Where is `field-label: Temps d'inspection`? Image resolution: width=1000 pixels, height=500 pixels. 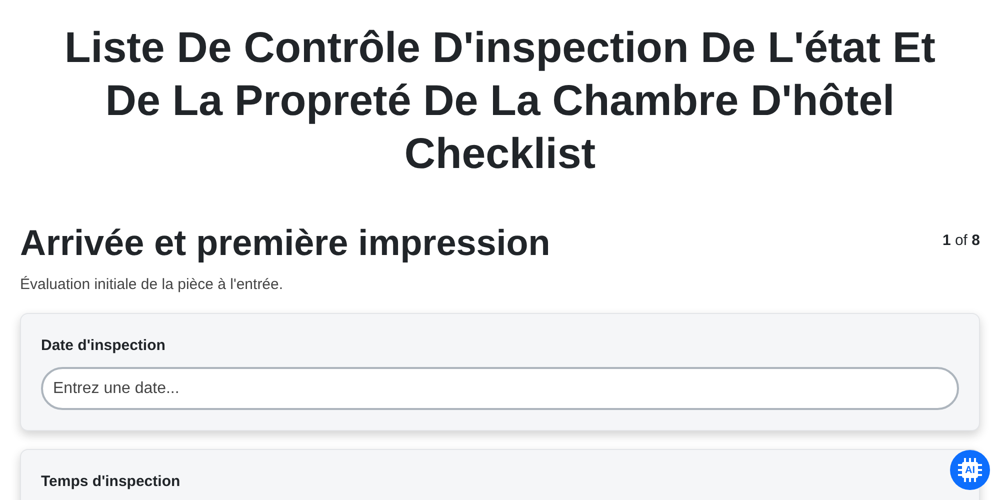 field-label: Temps d'inspection is located at coordinates (110, 482).